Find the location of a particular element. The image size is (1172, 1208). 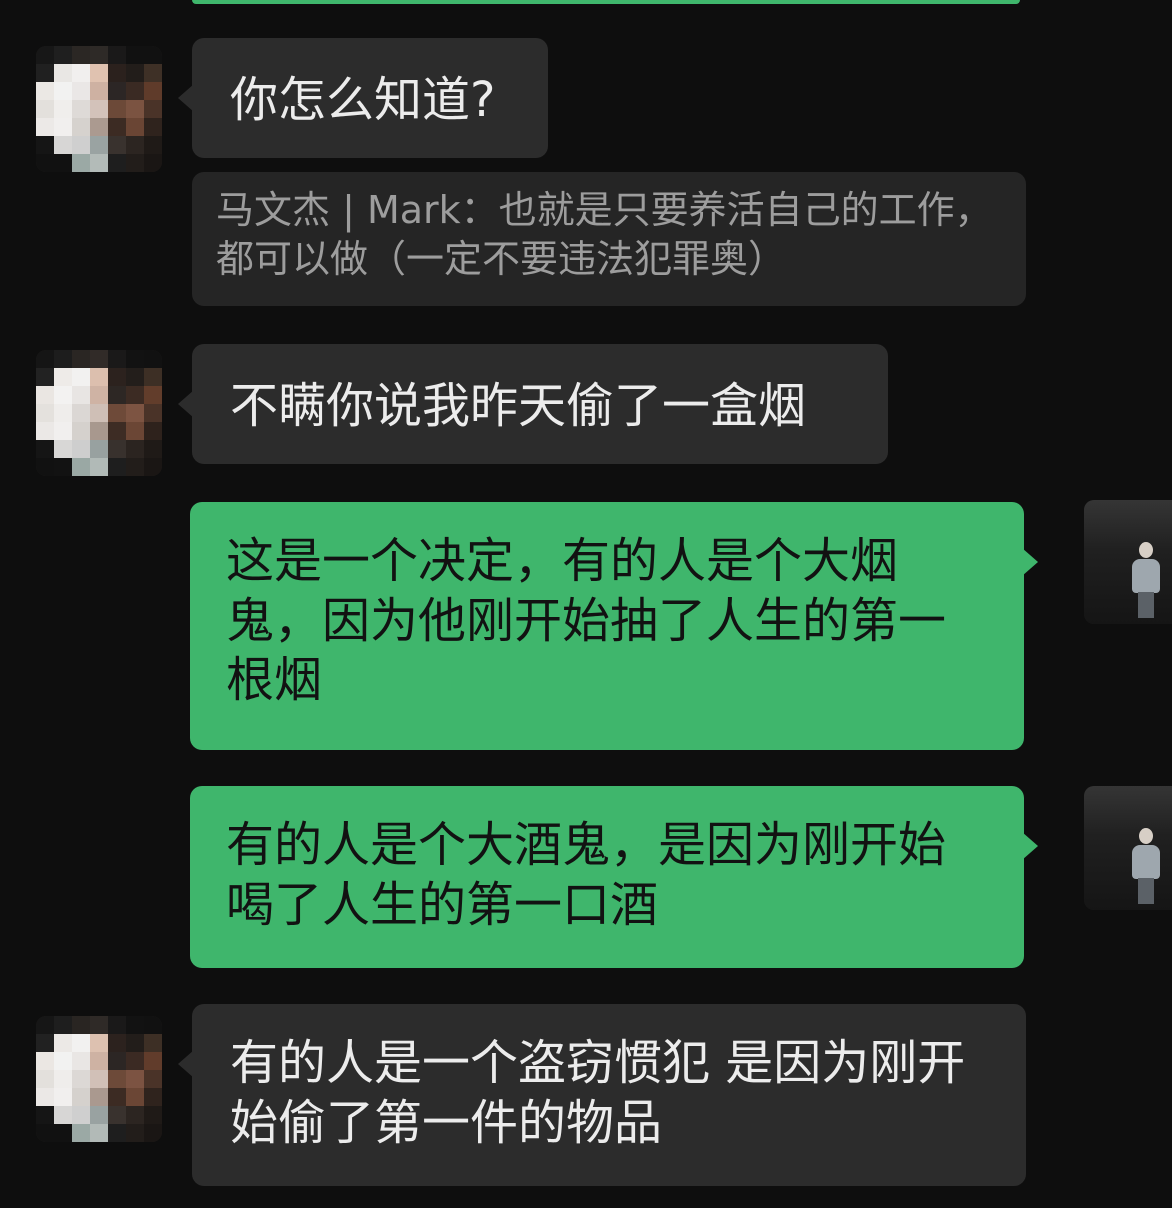

incoming-message-bubble: 不瞒你说我昨天偷了一盒烟 is located at coordinates (533, 404).